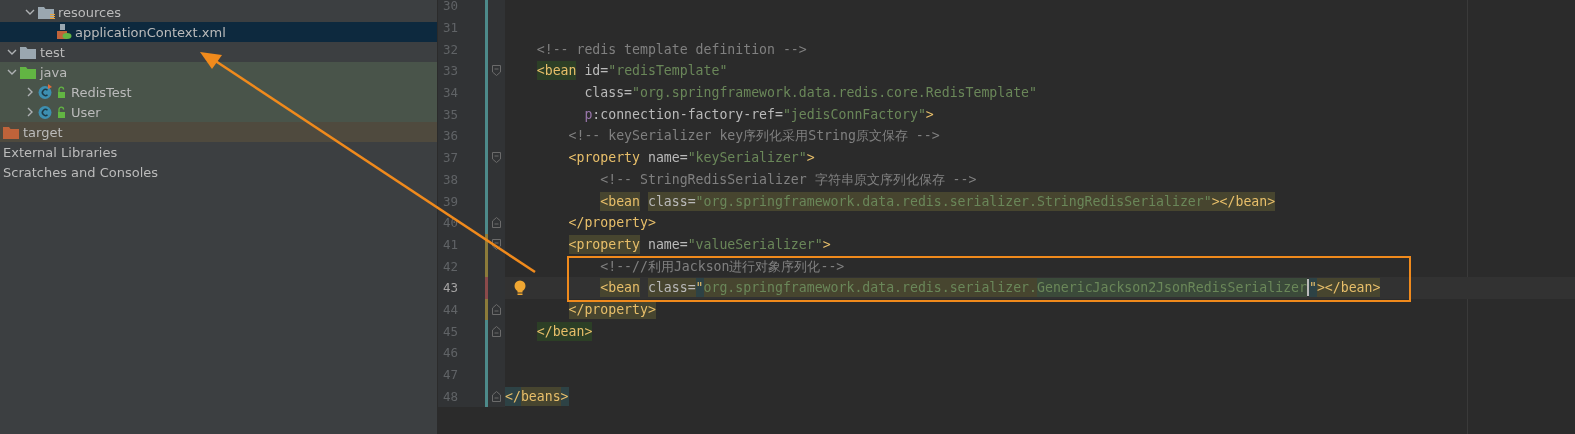  What do you see at coordinates (537, 396) in the screenshot?
I see `code-line: </beans>` at bounding box center [537, 396].